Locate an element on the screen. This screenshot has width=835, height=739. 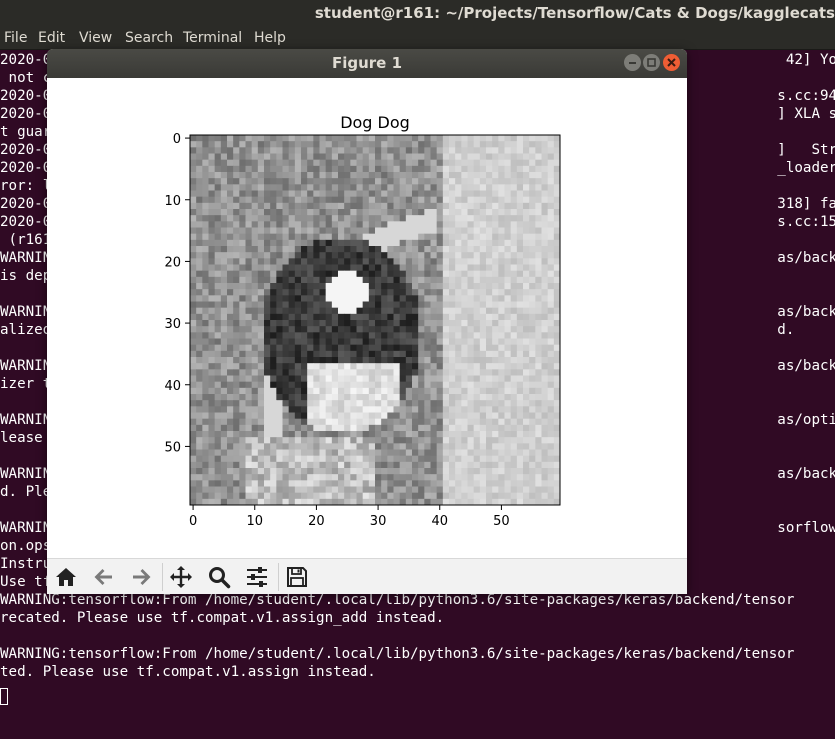
minimize-button is located at coordinates (632, 62).